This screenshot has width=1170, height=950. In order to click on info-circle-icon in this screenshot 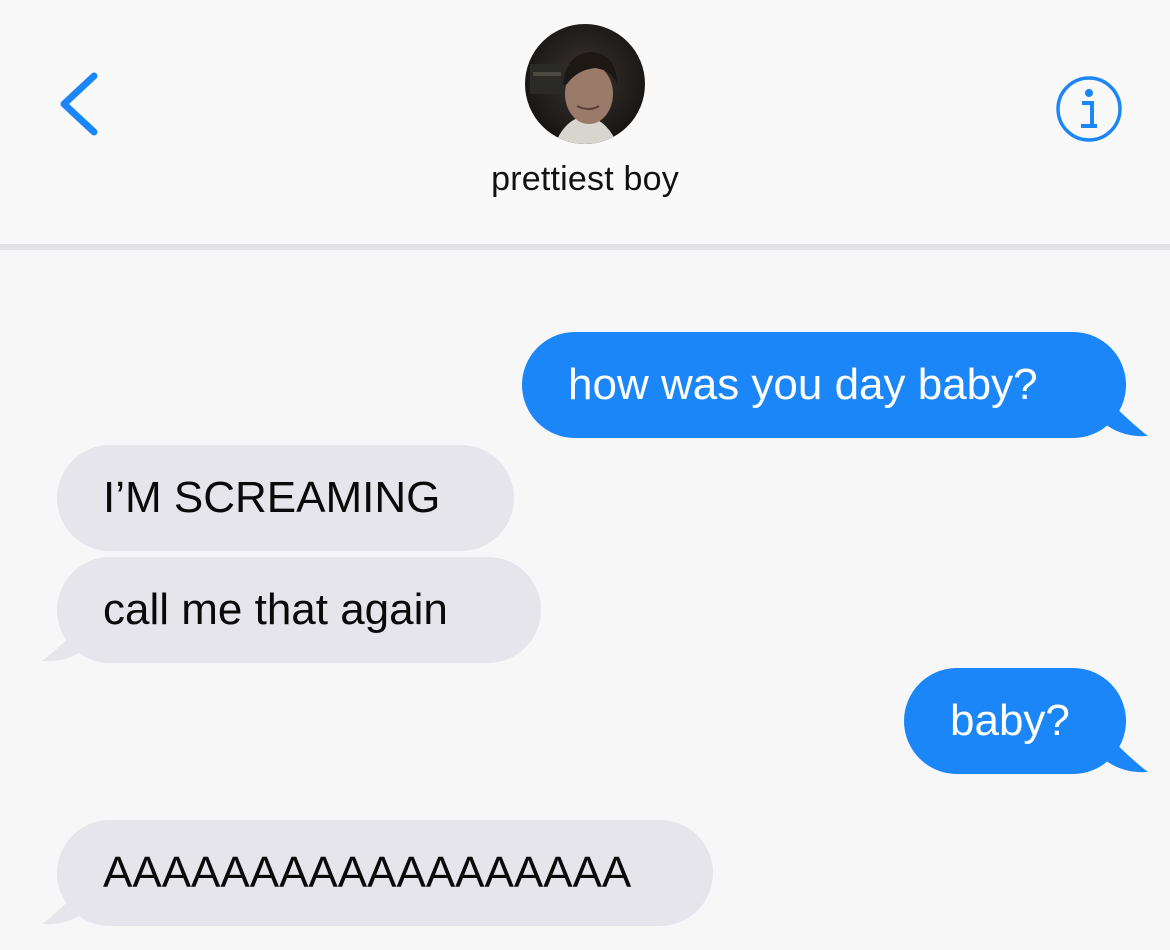, I will do `click(1089, 109)`.